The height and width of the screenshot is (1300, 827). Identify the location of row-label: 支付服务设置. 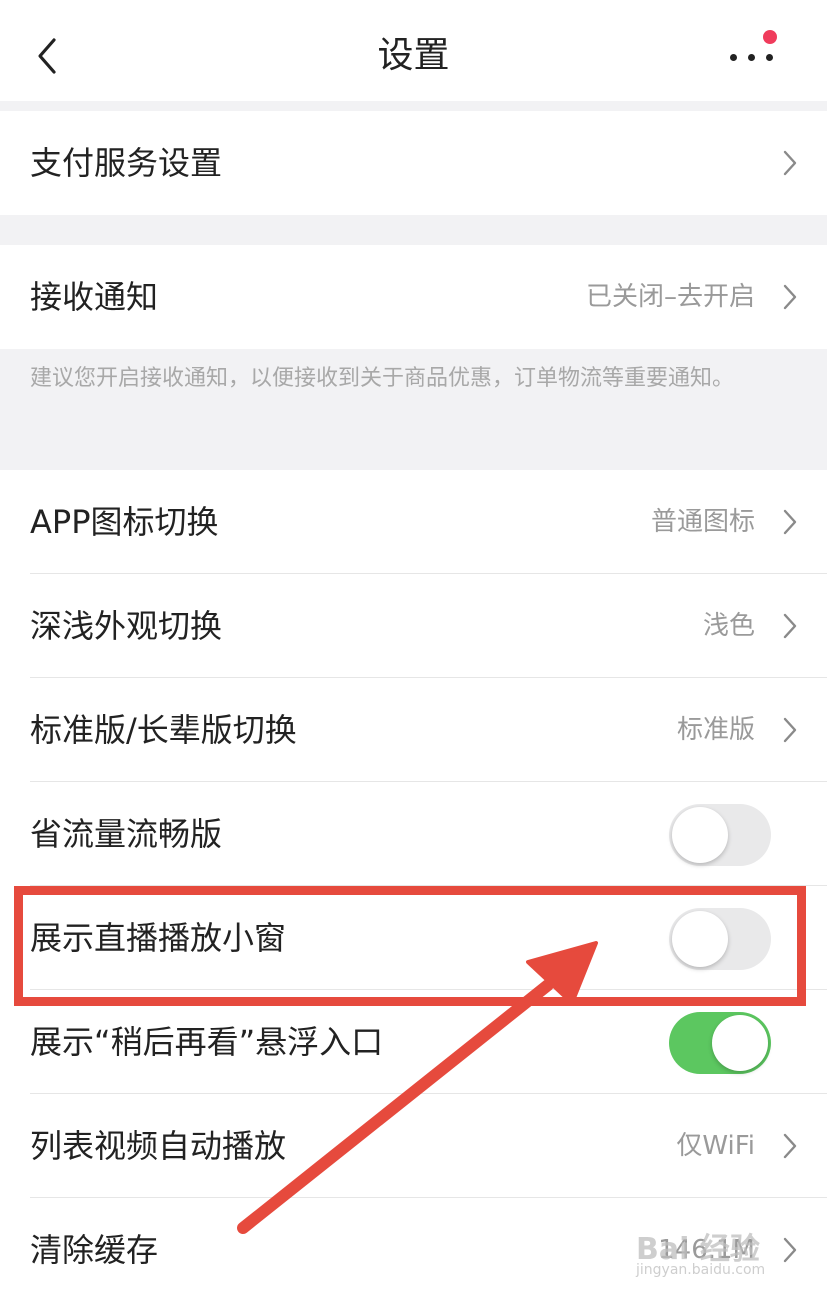
(126, 163).